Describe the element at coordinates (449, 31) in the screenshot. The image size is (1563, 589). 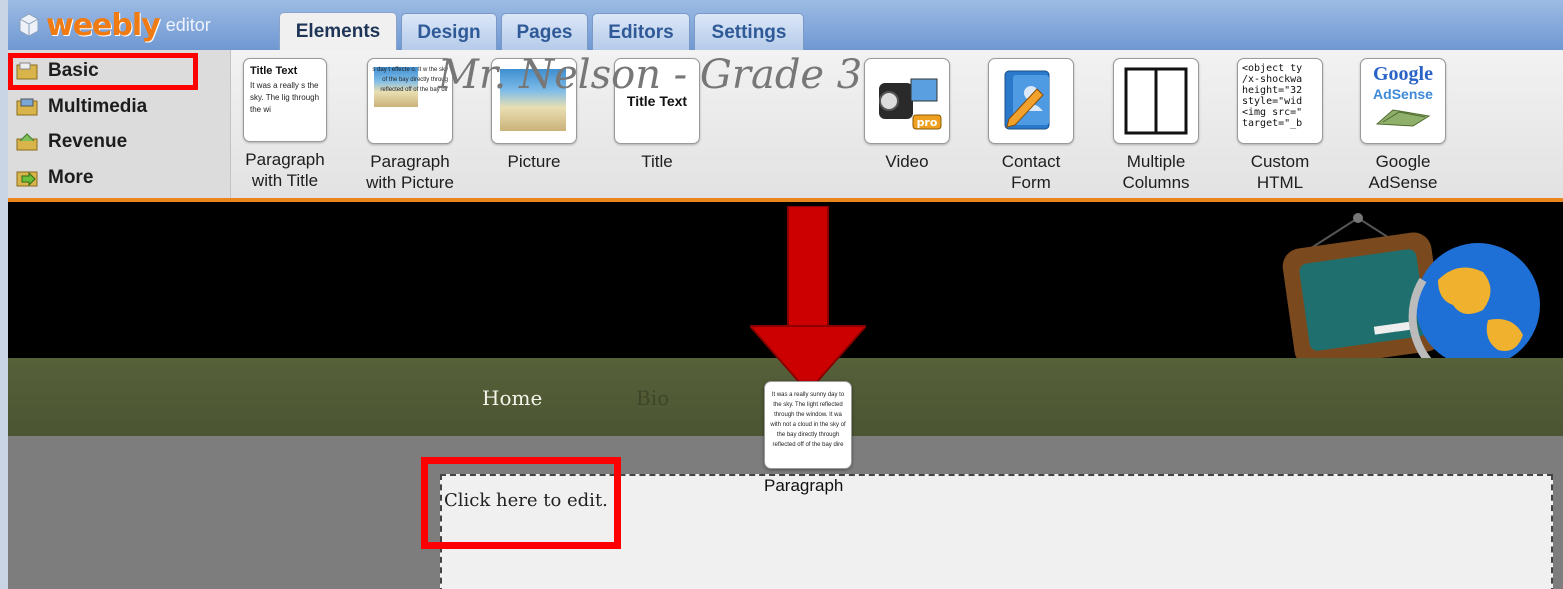
I see `tab-design: Design` at that location.